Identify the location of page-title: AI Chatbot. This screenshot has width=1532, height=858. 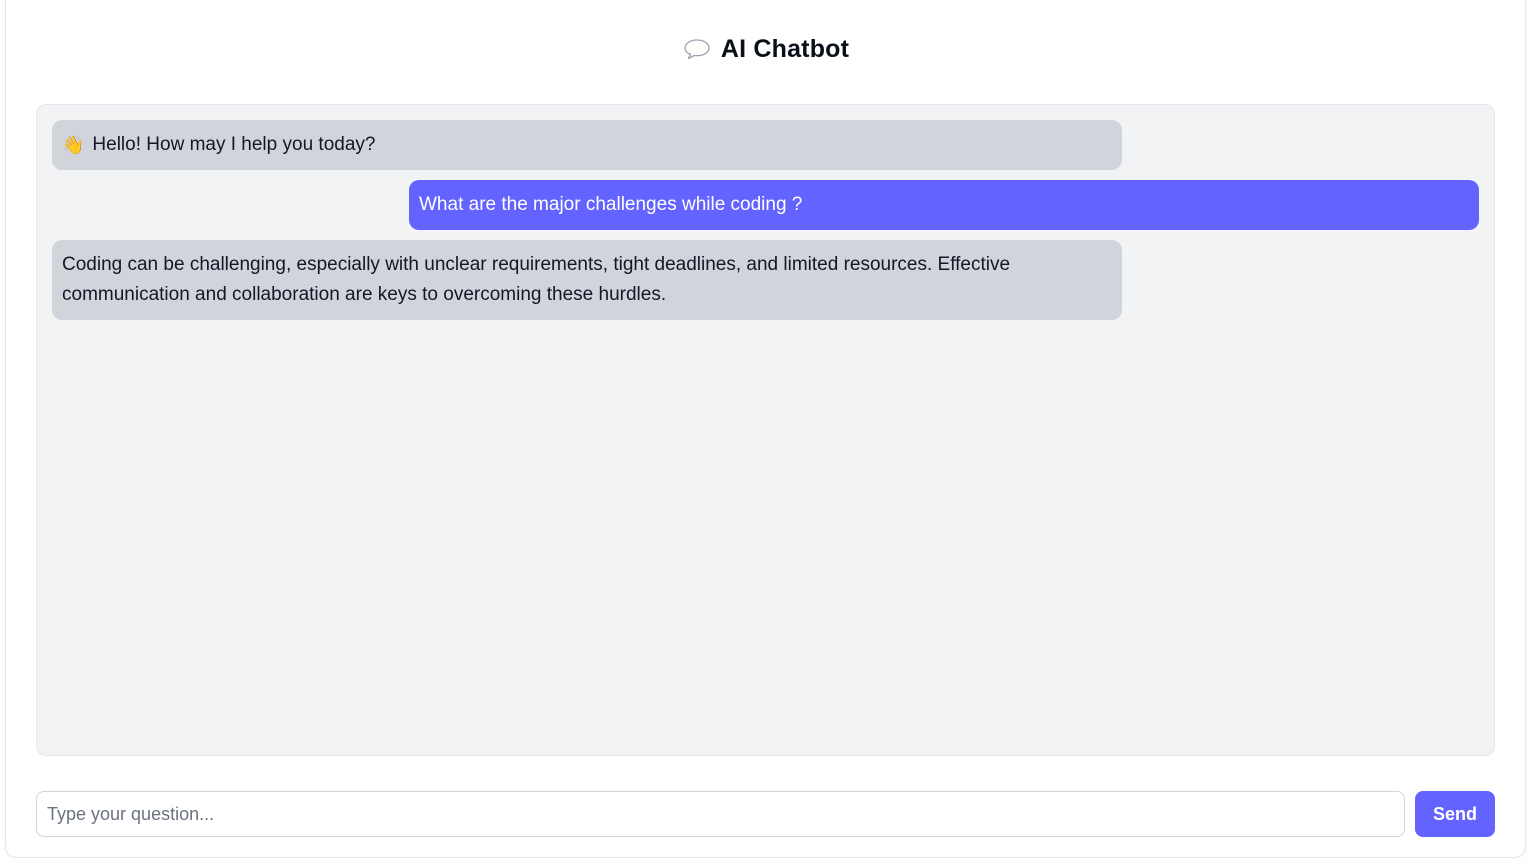
(785, 48).